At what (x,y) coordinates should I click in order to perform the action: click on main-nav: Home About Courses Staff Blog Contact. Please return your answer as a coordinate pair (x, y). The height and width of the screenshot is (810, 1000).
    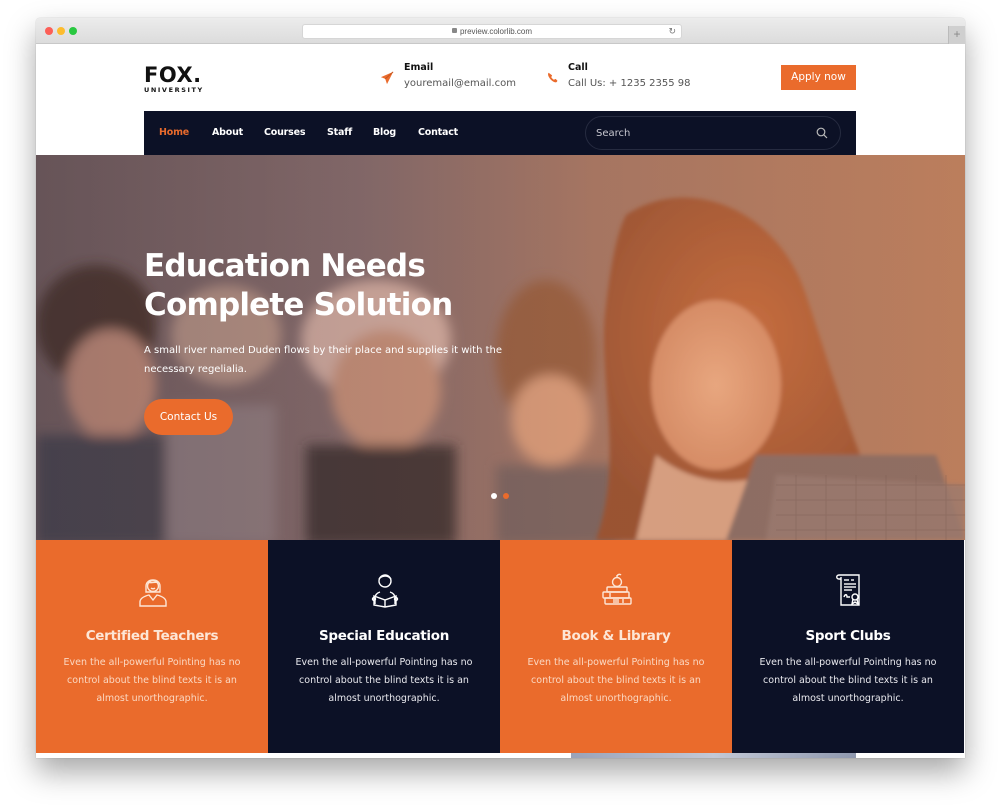
    Looking at the image, I should click on (500, 133).